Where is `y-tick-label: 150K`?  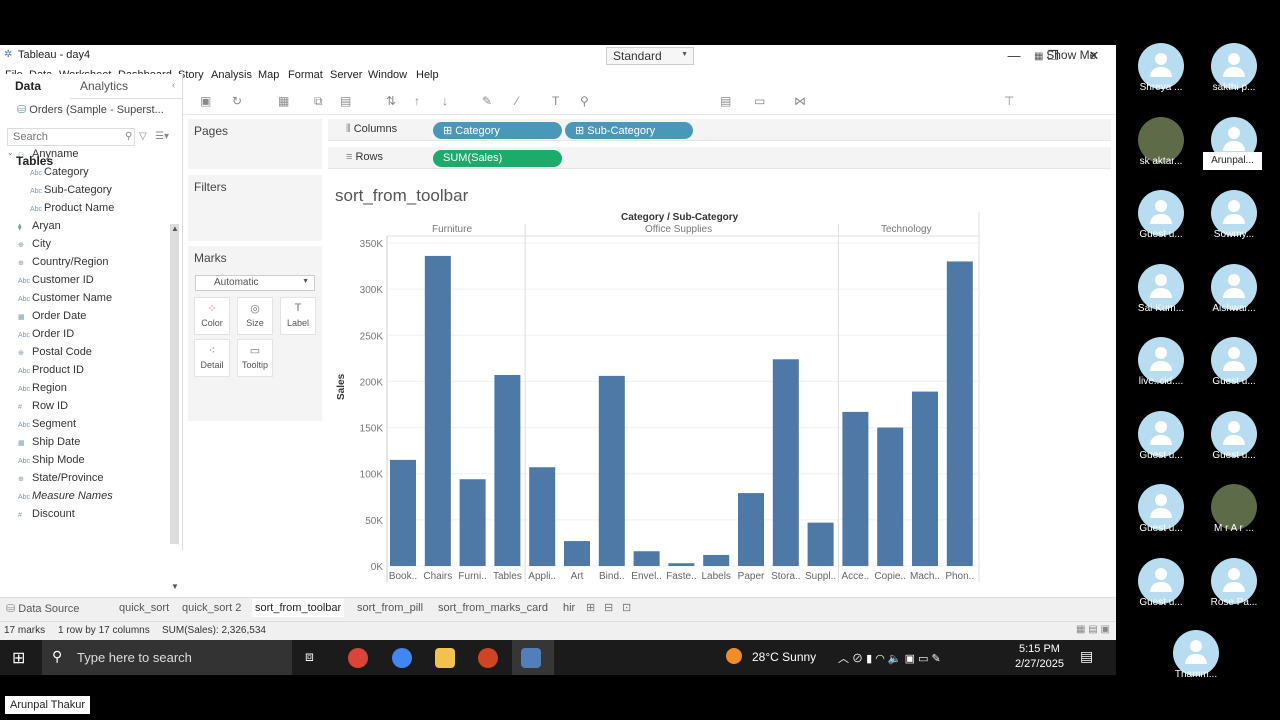
y-tick-label: 150K is located at coordinates (372, 429).